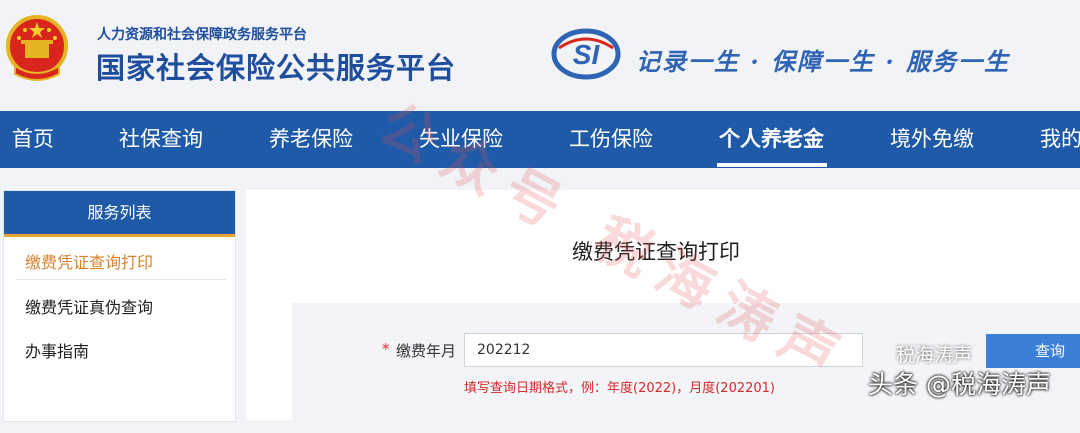 The width and height of the screenshot is (1080, 433). Describe the element at coordinates (202, 35) in the screenshot. I see `site-subtitle: 人力资源和社会保障政务服务平台` at that location.